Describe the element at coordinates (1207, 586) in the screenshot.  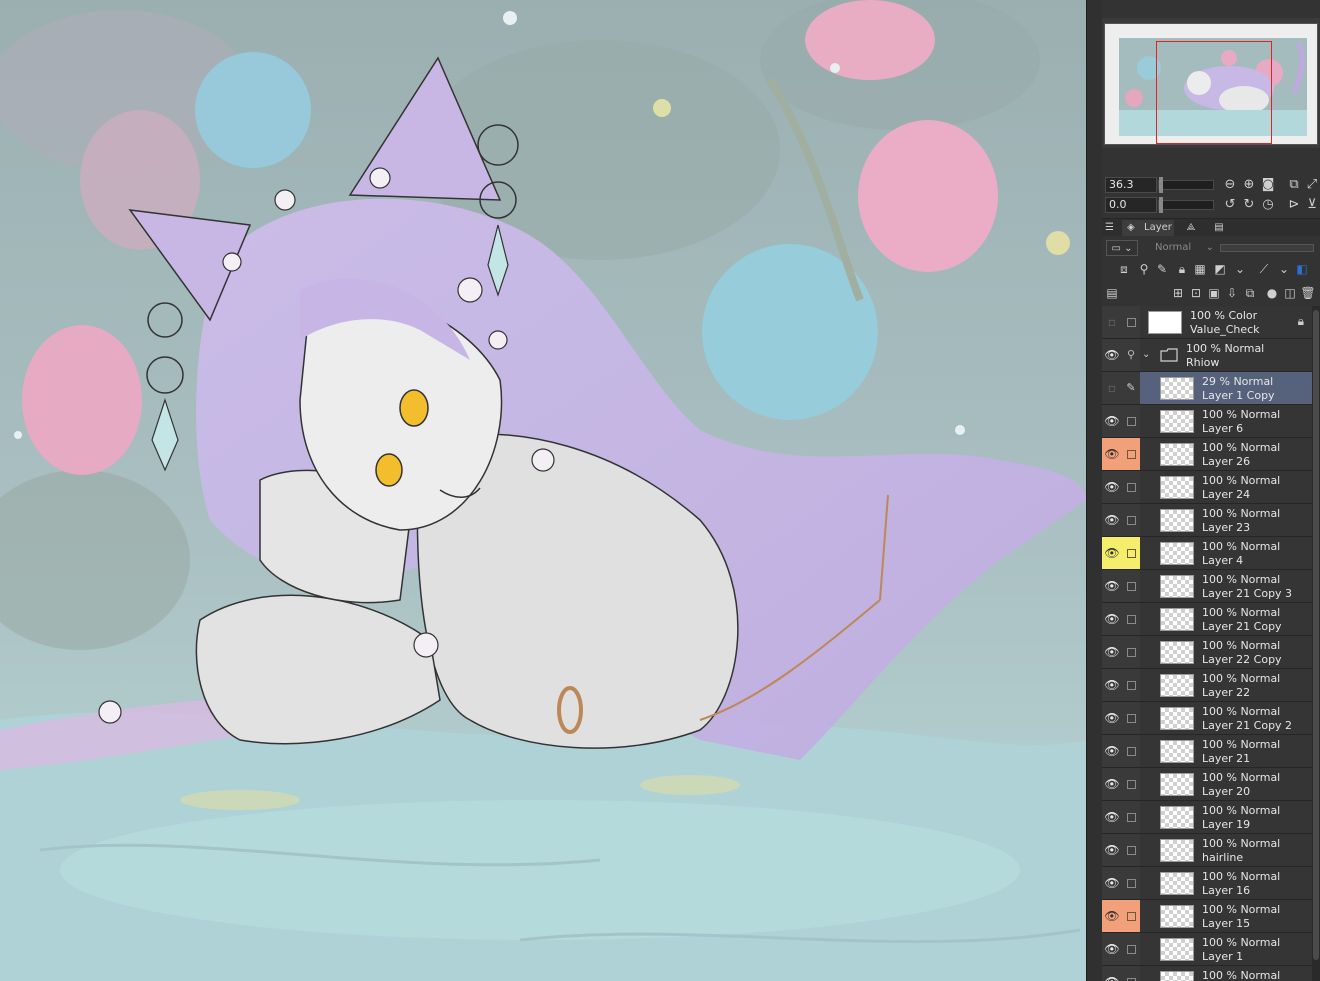
I see `layer-row: 👁︎ 100 % Normal Layer 21 Copy 3` at that location.